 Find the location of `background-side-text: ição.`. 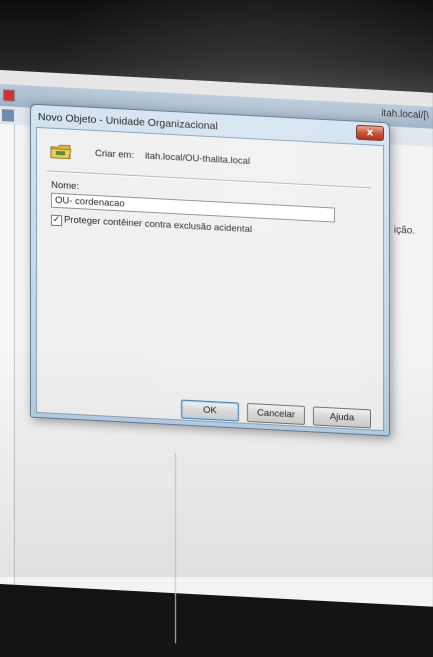

background-side-text: ição. is located at coordinates (404, 230).